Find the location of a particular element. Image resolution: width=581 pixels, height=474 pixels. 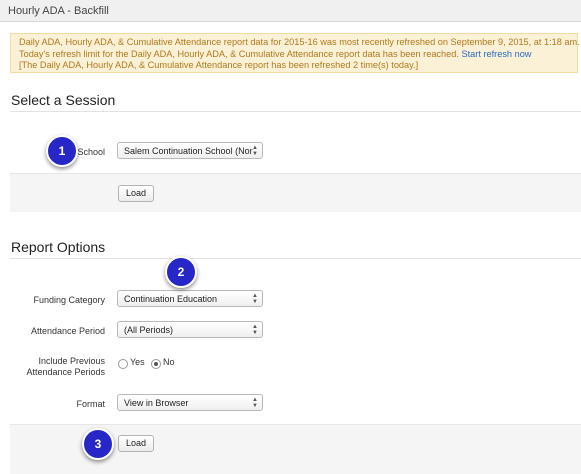

funding-category-label: Funding Category is located at coordinates (69, 300).